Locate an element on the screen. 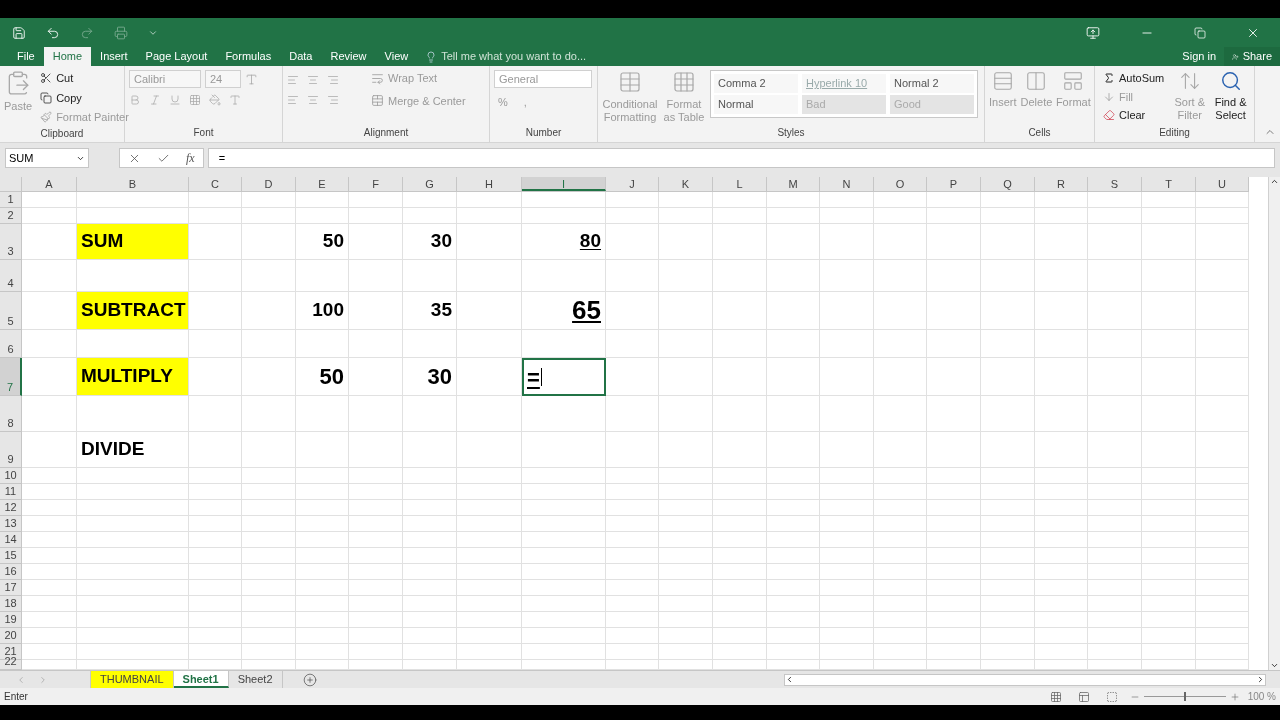  copy-button: Copy is located at coordinates (84, 97).